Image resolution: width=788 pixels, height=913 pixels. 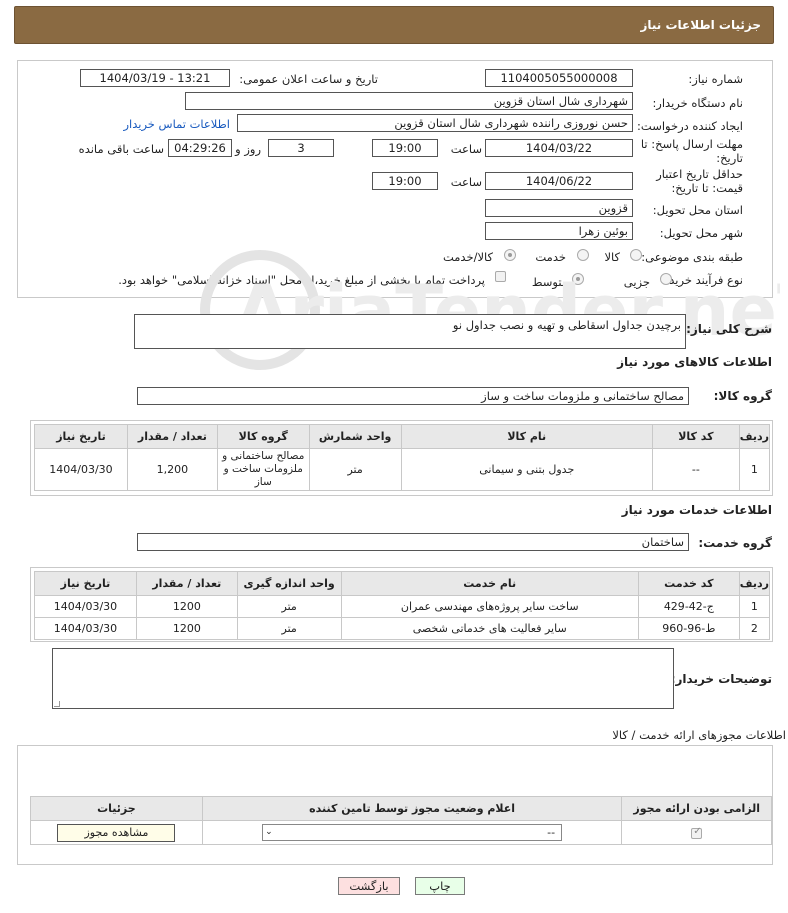 I want to click on services-group-field: ساختمان, so click(x=413, y=542).